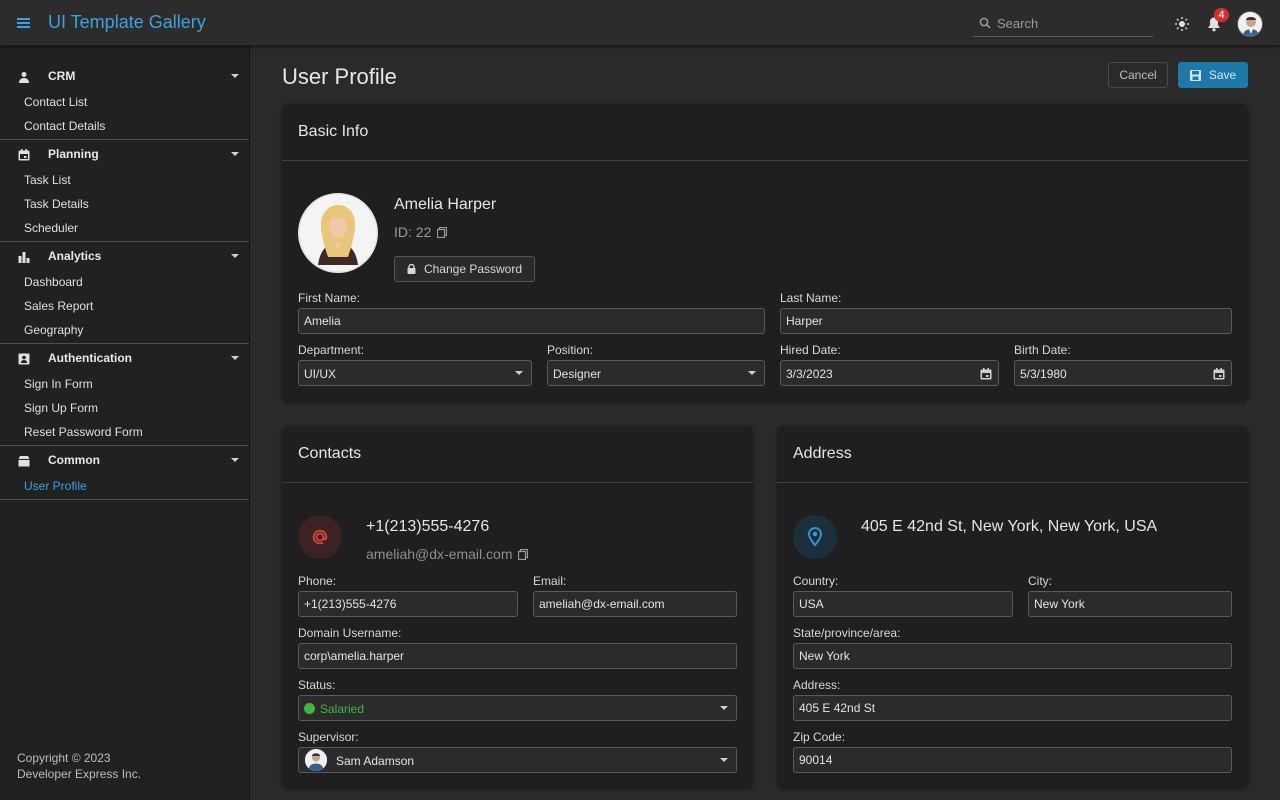 This screenshot has width=1280, height=800. What do you see at coordinates (1222, 75) in the screenshot?
I see `save-label: Save` at bounding box center [1222, 75].